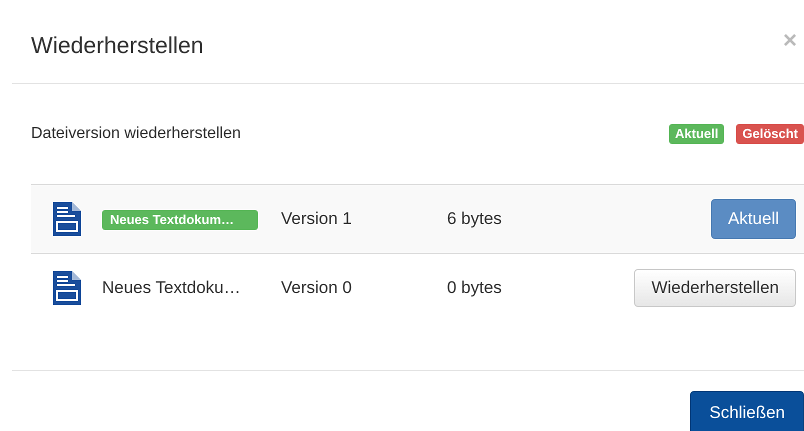 The height and width of the screenshot is (431, 804). Describe the element at coordinates (753, 219) in the screenshot. I see `current-button: Aktuell` at that location.